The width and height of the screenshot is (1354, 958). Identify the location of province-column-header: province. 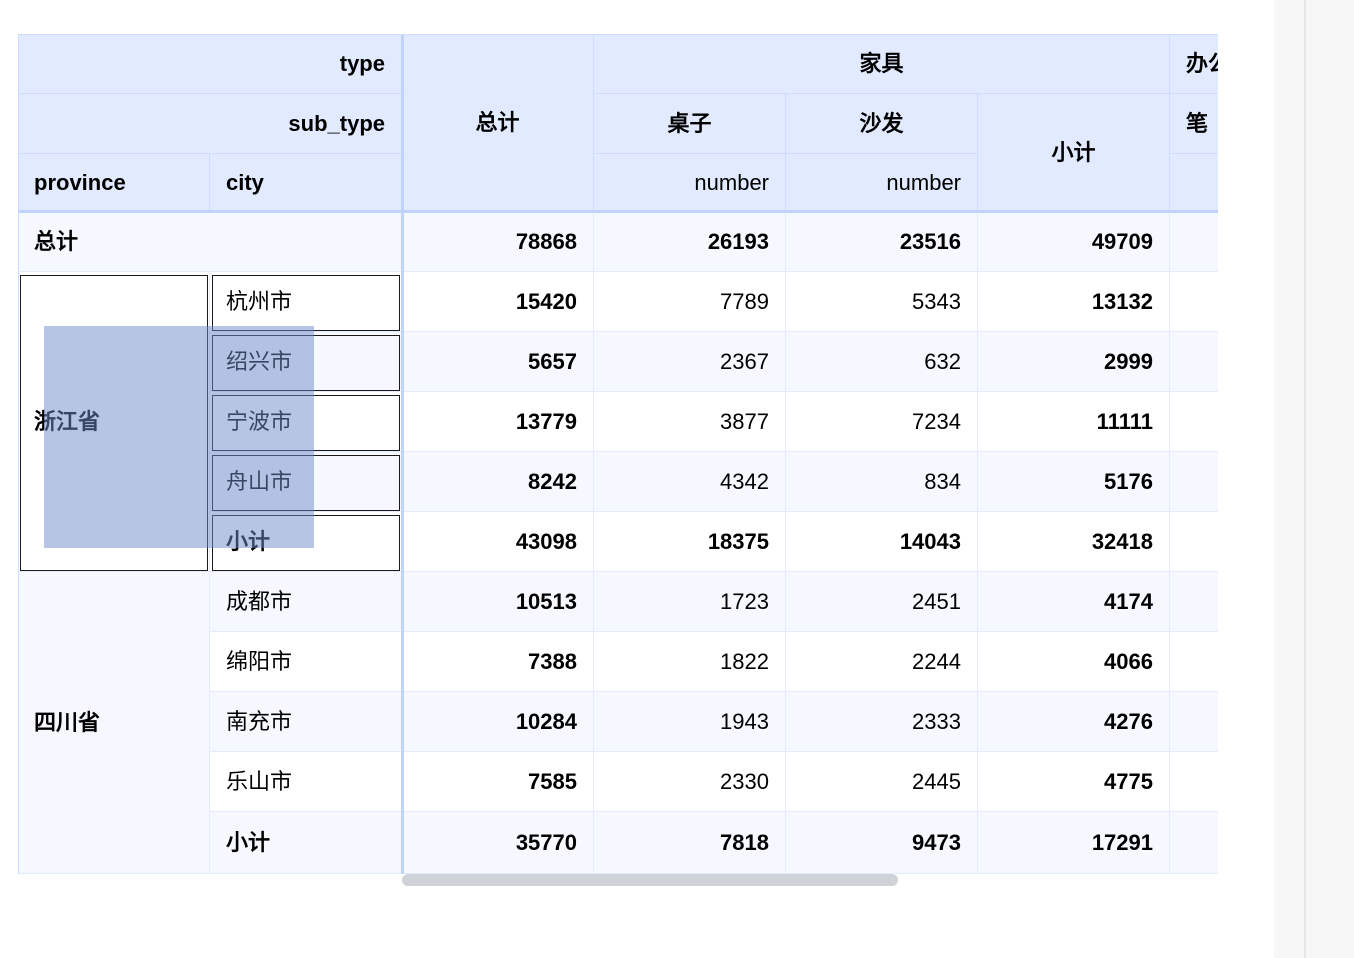
(114, 183).